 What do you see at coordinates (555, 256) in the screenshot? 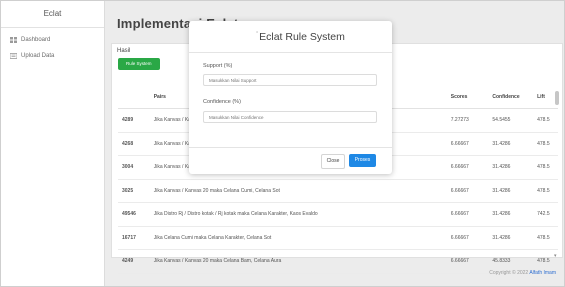
I see `scroll-down-arrow-icon: ▾` at bounding box center [555, 256].